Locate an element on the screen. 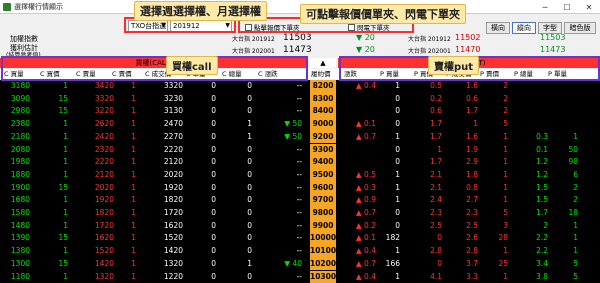  scroll-up-icon: ▲ is located at coordinates (323, 63).